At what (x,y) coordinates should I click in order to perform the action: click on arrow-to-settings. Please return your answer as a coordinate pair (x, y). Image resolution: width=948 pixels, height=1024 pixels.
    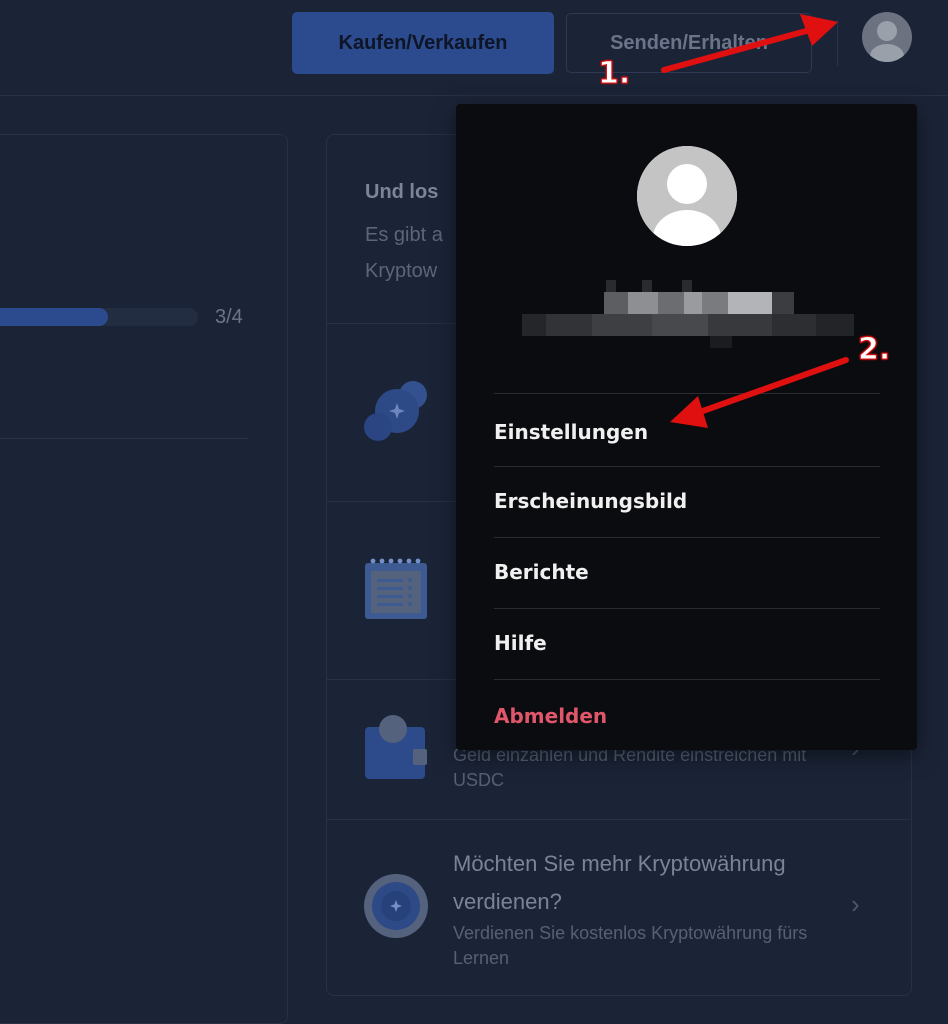
    Looking at the image, I should click on (773, 386).